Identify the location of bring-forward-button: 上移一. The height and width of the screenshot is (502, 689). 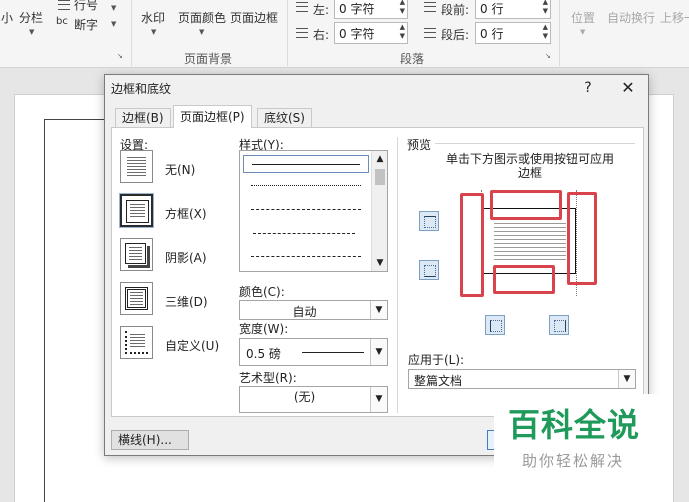
(674, 17).